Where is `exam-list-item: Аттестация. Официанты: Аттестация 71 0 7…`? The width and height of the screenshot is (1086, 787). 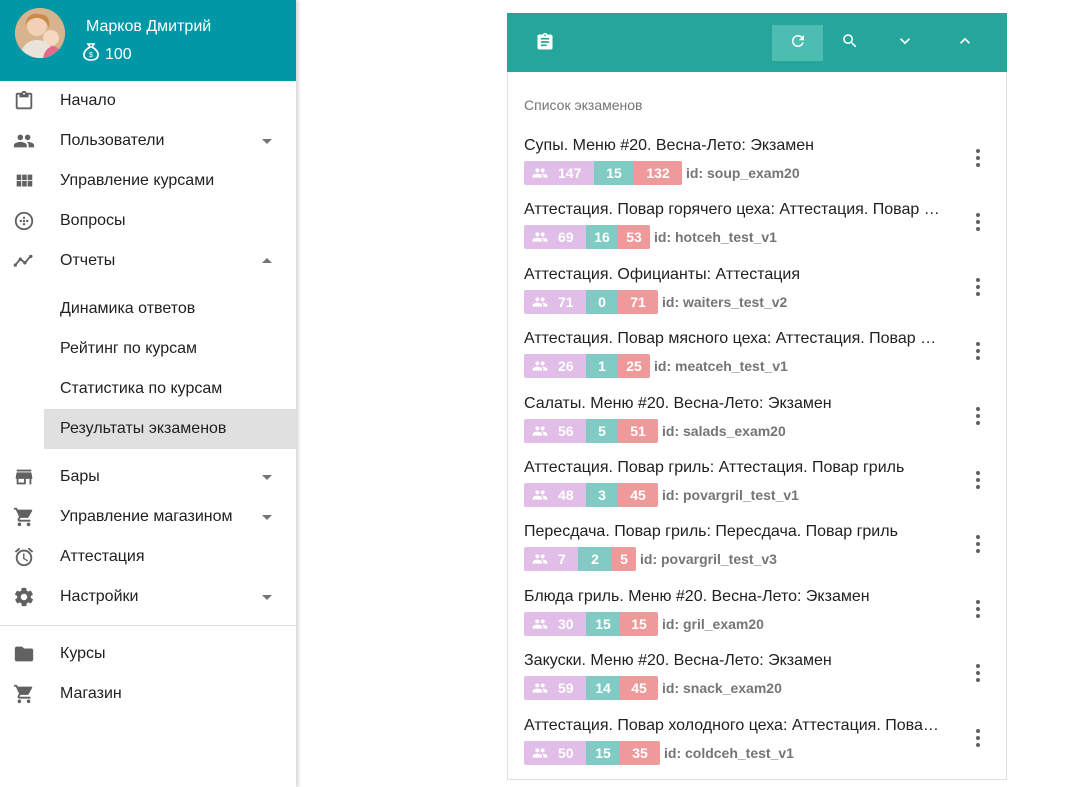 exam-list-item: Аттестация. Официанты: Аттестация 71 0 7… is located at coordinates (758, 285).